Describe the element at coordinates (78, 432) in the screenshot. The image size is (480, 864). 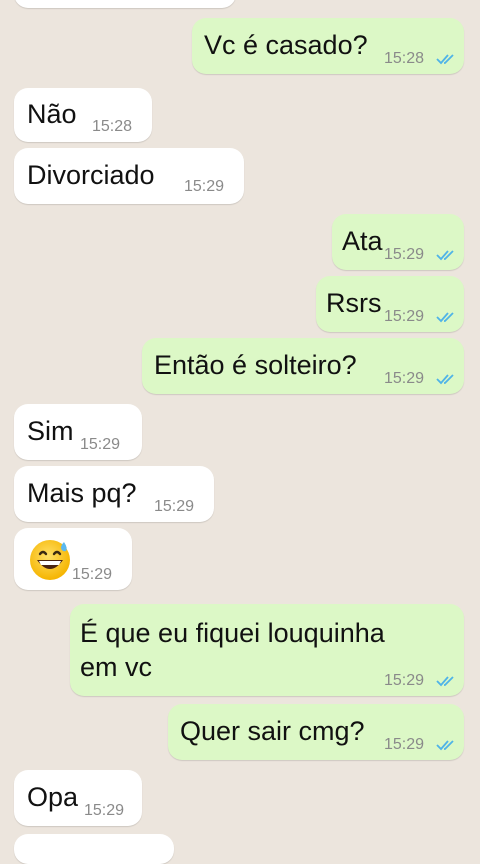
I see `message-bubble-incoming: Sim 15:29` at that location.